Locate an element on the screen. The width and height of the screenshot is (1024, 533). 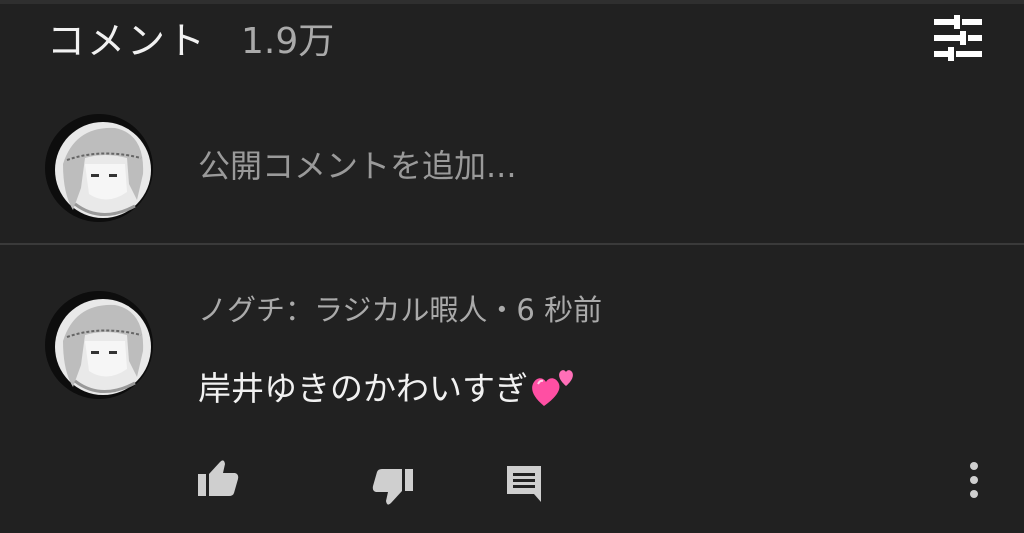
thumb-down-icon is located at coordinates (392, 487).